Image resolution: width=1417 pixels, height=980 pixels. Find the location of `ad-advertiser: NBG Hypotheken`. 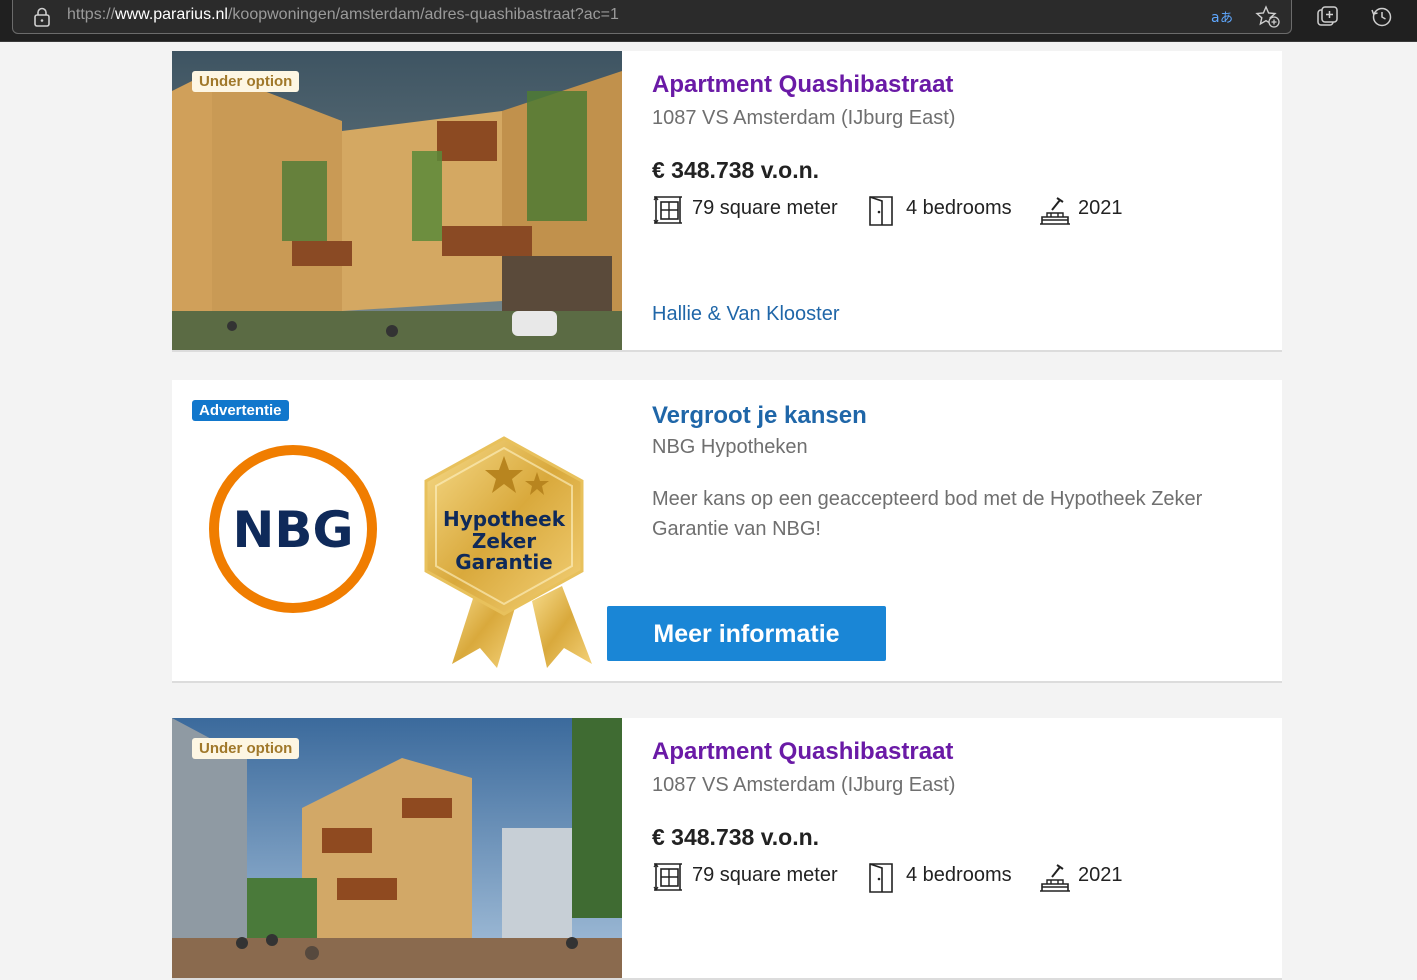

ad-advertiser: NBG Hypotheken is located at coordinates (730, 447).